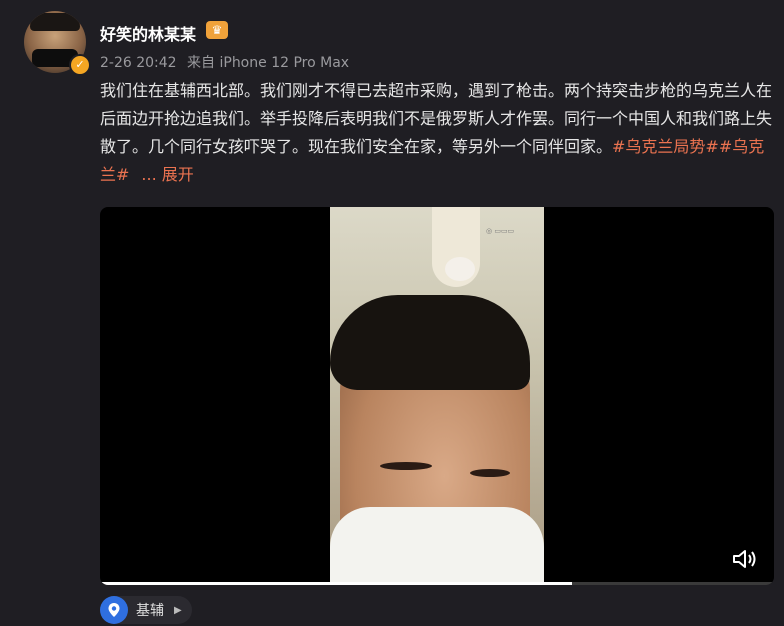 This screenshot has height=626, width=784. Describe the element at coordinates (217, 30) in the screenshot. I see `crown-icon: ♛` at that location.